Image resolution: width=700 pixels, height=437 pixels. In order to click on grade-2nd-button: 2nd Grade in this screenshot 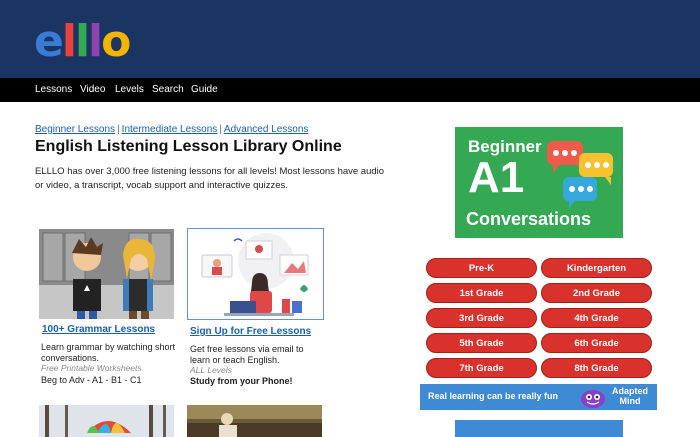, I will do `click(596, 293)`.